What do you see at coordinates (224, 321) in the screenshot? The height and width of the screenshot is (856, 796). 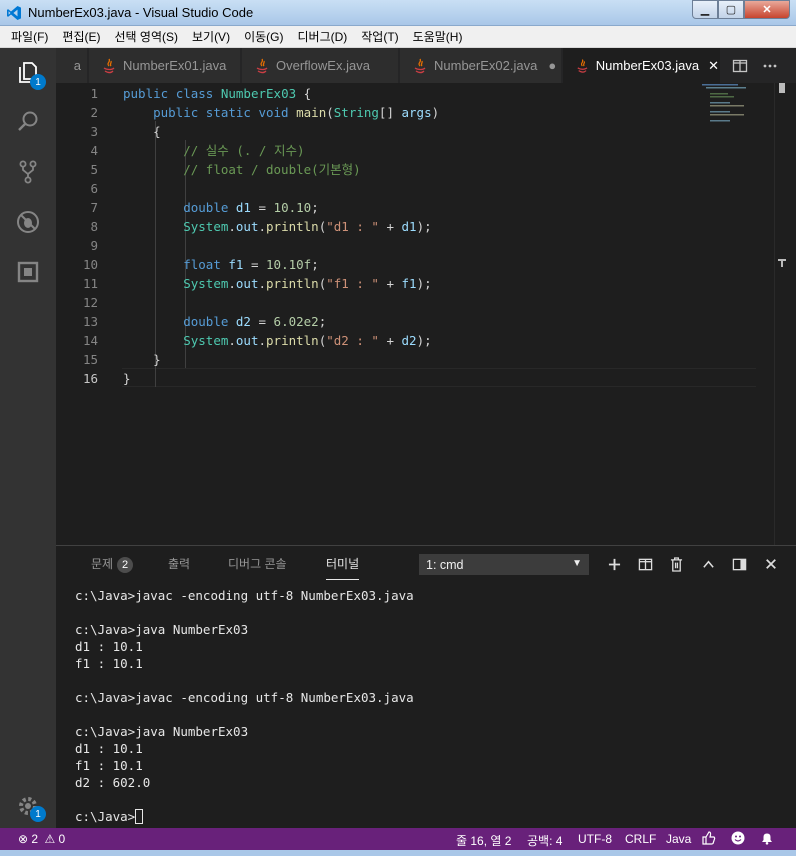 I see `code-line: double d2 = 6.02e2;` at bounding box center [224, 321].